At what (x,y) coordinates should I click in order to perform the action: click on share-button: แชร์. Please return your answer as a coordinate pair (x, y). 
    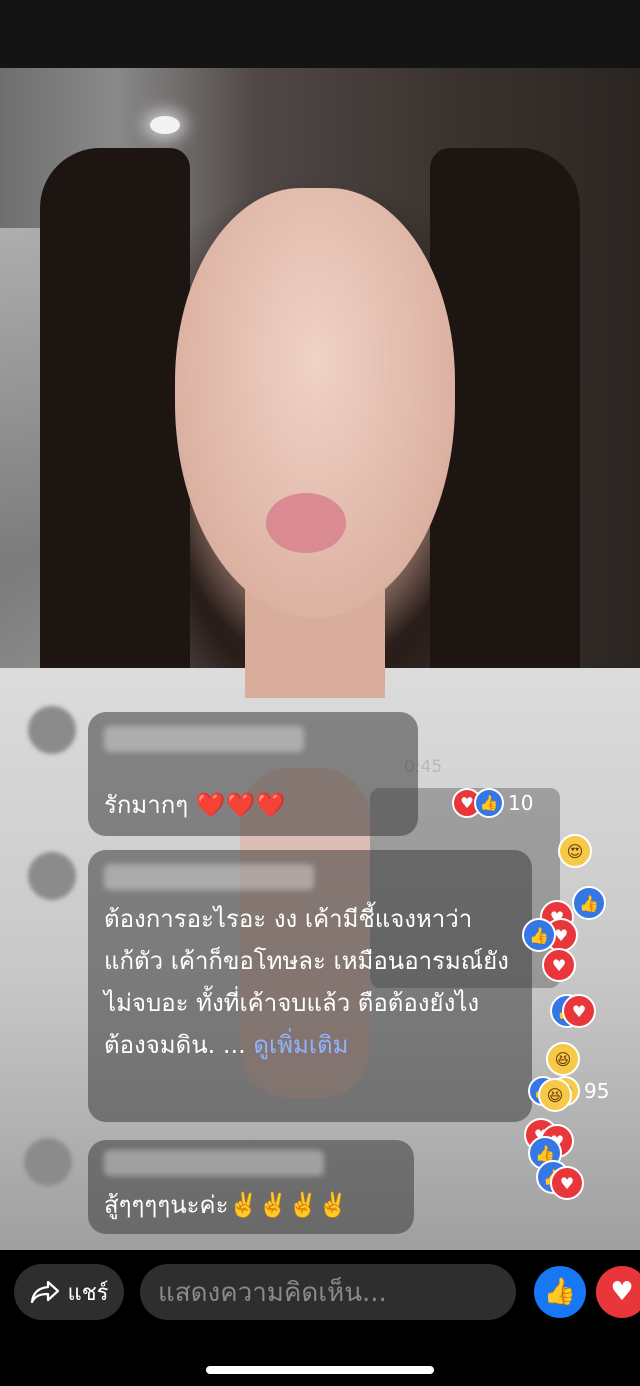
    Looking at the image, I should click on (69, 1292).